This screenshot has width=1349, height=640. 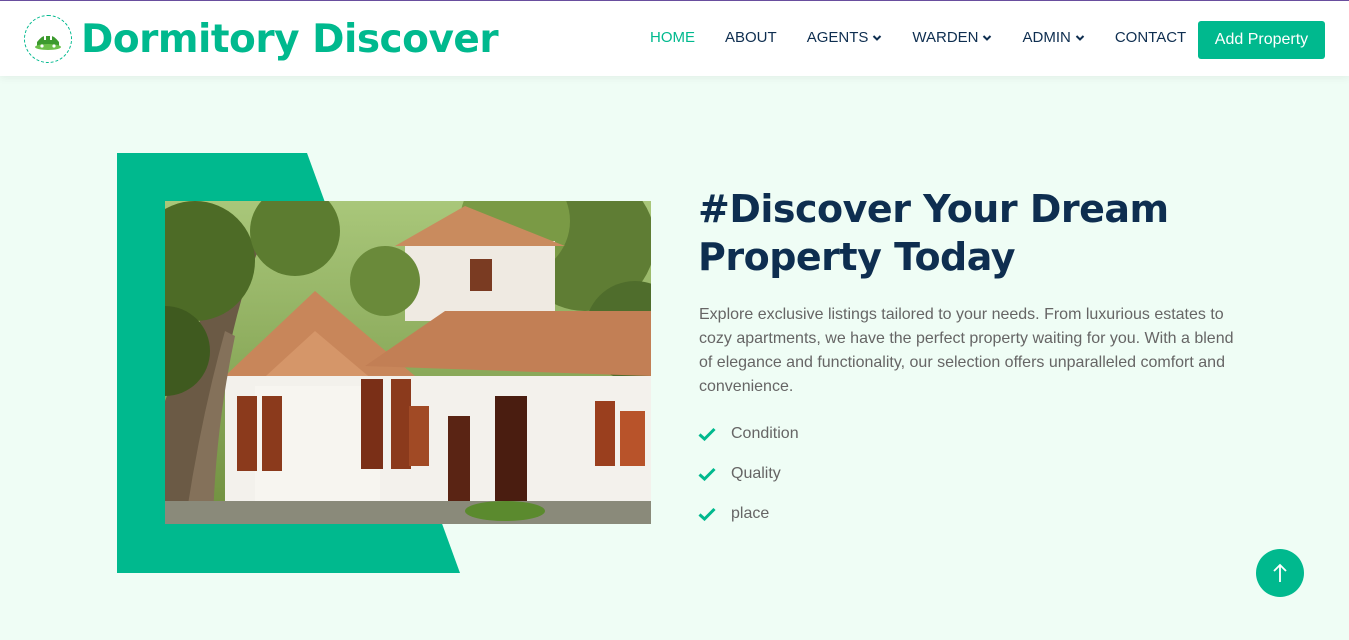 What do you see at coordinates (1261, 40) in the screenshot?
I see `add-property-button: Add Property` at bounding box center [1261, 40].